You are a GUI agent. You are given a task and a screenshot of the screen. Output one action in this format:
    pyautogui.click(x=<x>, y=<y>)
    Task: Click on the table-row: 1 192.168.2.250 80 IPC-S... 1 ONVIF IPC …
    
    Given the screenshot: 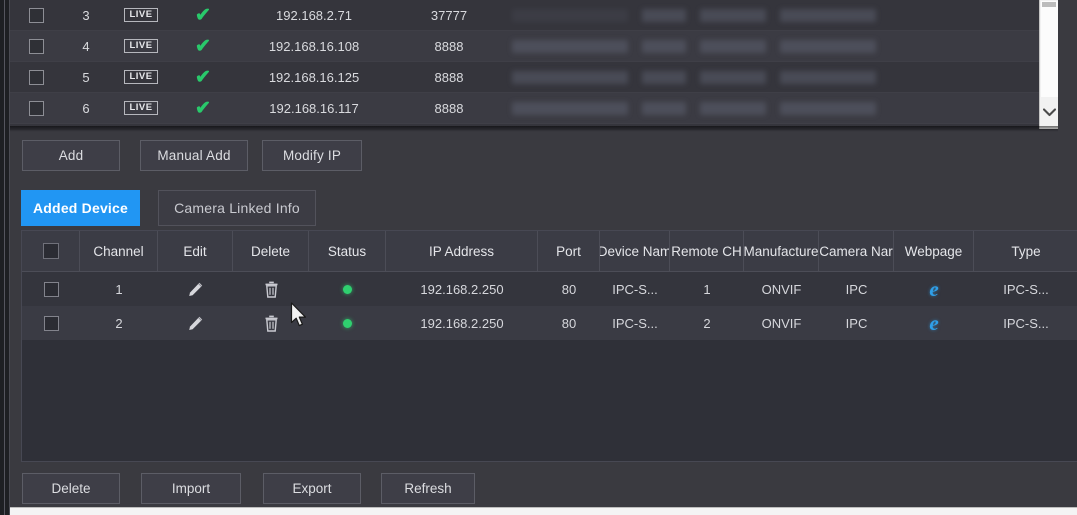 What is the action you would take?
    pyautogui.click(x=549, y=289)
    